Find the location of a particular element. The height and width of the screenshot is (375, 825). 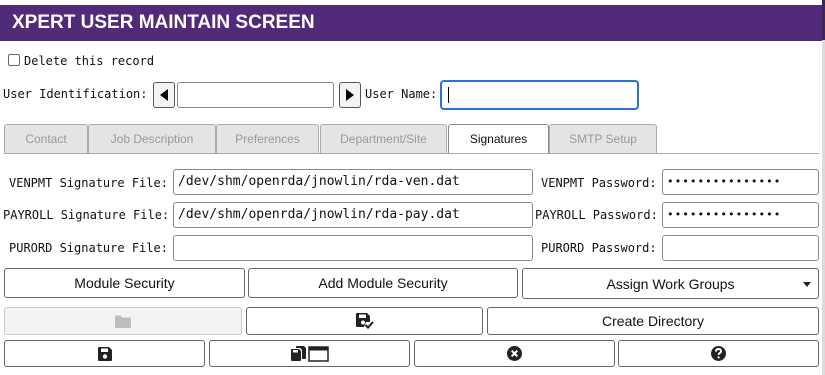

save-icon is located at coordinates (104, 353).